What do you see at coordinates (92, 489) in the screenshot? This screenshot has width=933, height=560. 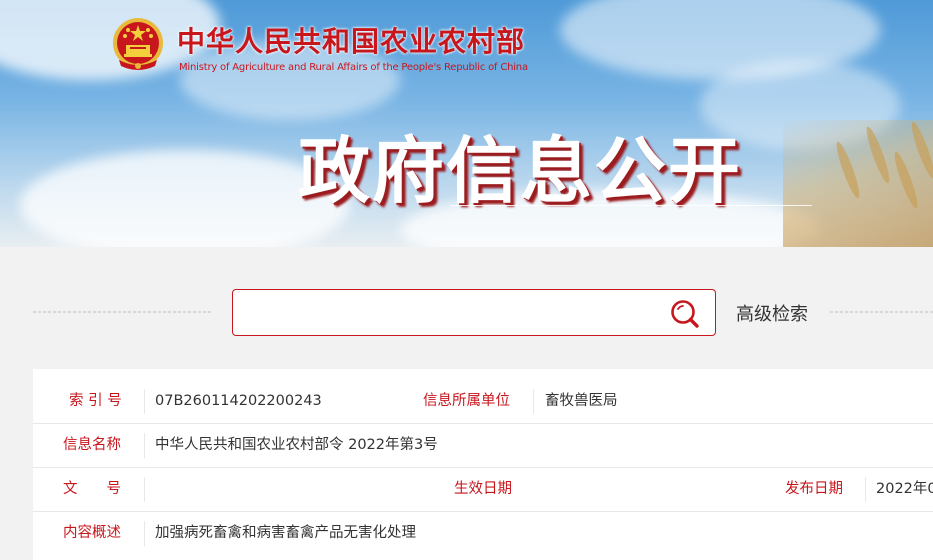 I see `doc-no-label: 文 号` at bounding box center [92, 489].